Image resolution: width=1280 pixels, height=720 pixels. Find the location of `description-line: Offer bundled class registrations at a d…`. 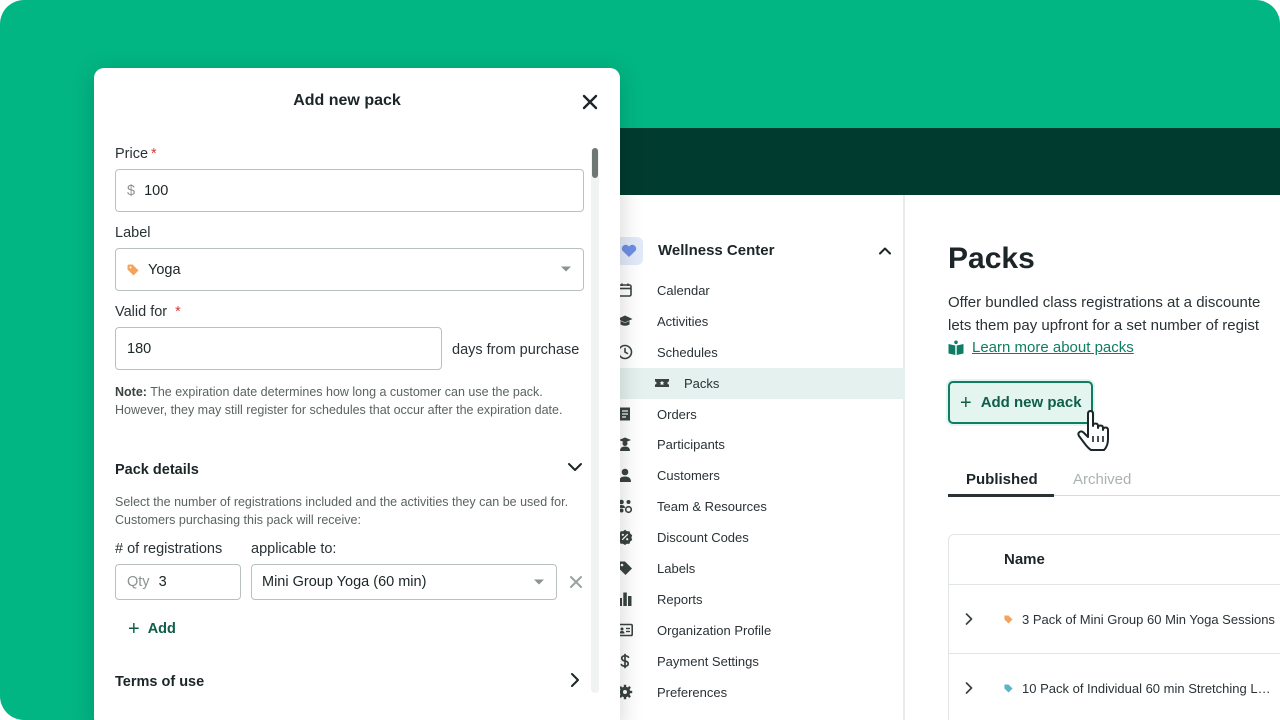

description-line: Offer bundled class registrations at a d… is located at coordinates (1104, 302).